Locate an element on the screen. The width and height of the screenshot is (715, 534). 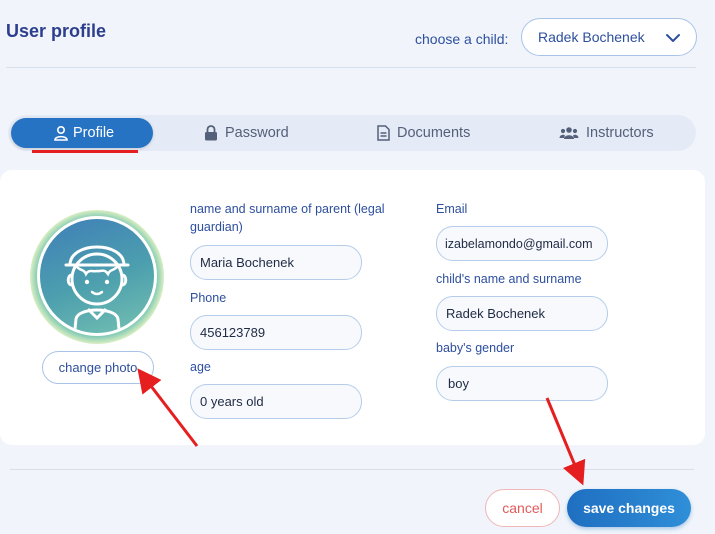
email-label: Email is located at coordinates (452, 209).